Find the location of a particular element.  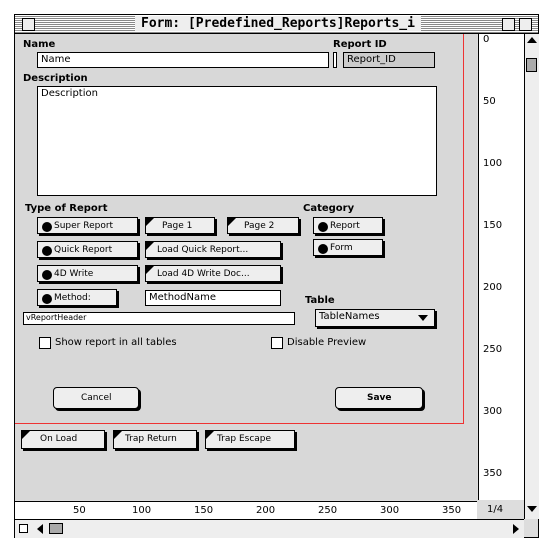

cancel-button: Cancel is located at coordinates (96, 398).